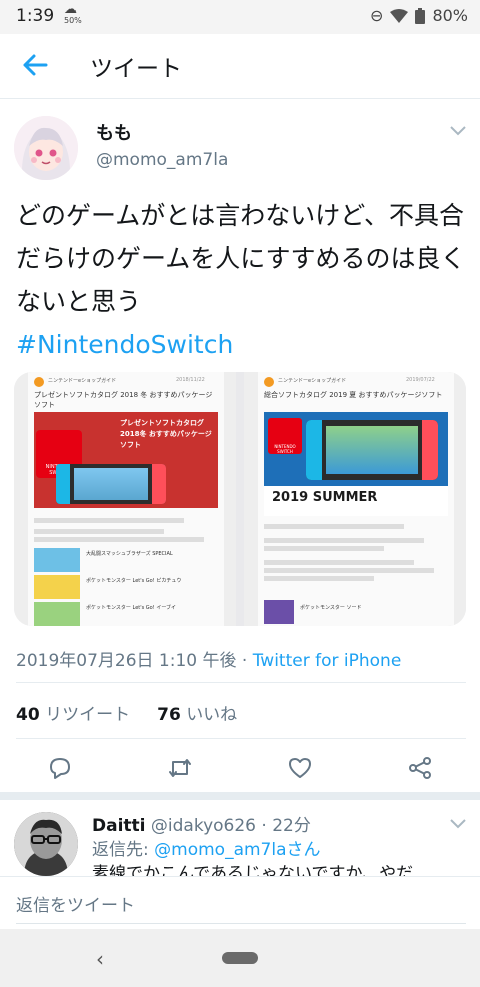  Describe the element at coordinates (169, 715) in the screenshot. I see `like-count: 76` at that location.